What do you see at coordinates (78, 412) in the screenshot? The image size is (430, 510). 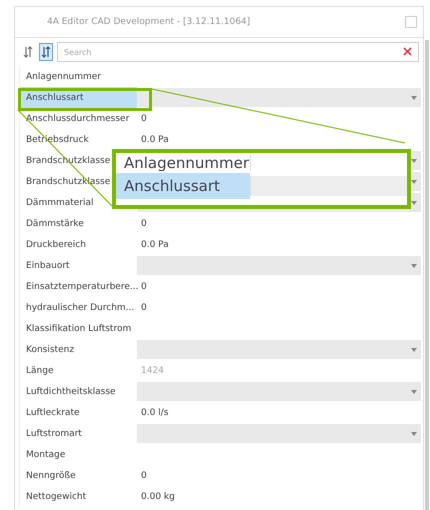 I see `property-label: Luftleckrate` at bounding box center [78, 412].